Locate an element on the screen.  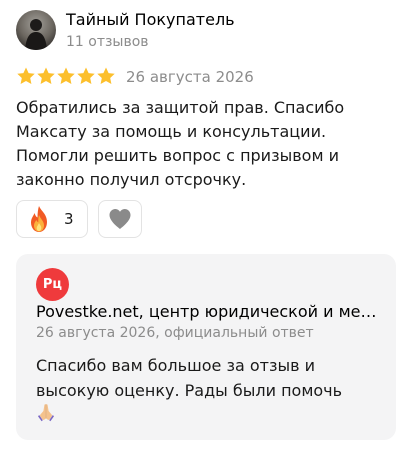
review-date: 26 августа 2026 is located at coordinates (190, 77).